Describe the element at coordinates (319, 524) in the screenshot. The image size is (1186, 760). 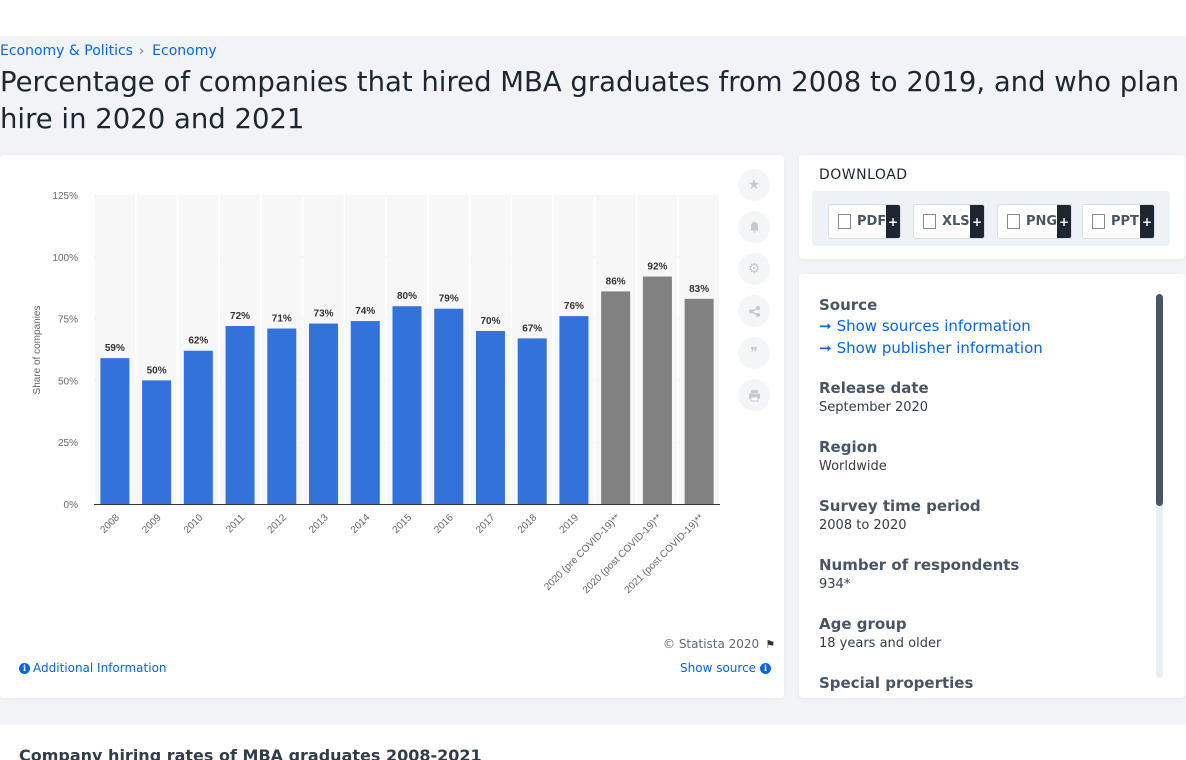
I see `x-tick-label: 2013` at that location.